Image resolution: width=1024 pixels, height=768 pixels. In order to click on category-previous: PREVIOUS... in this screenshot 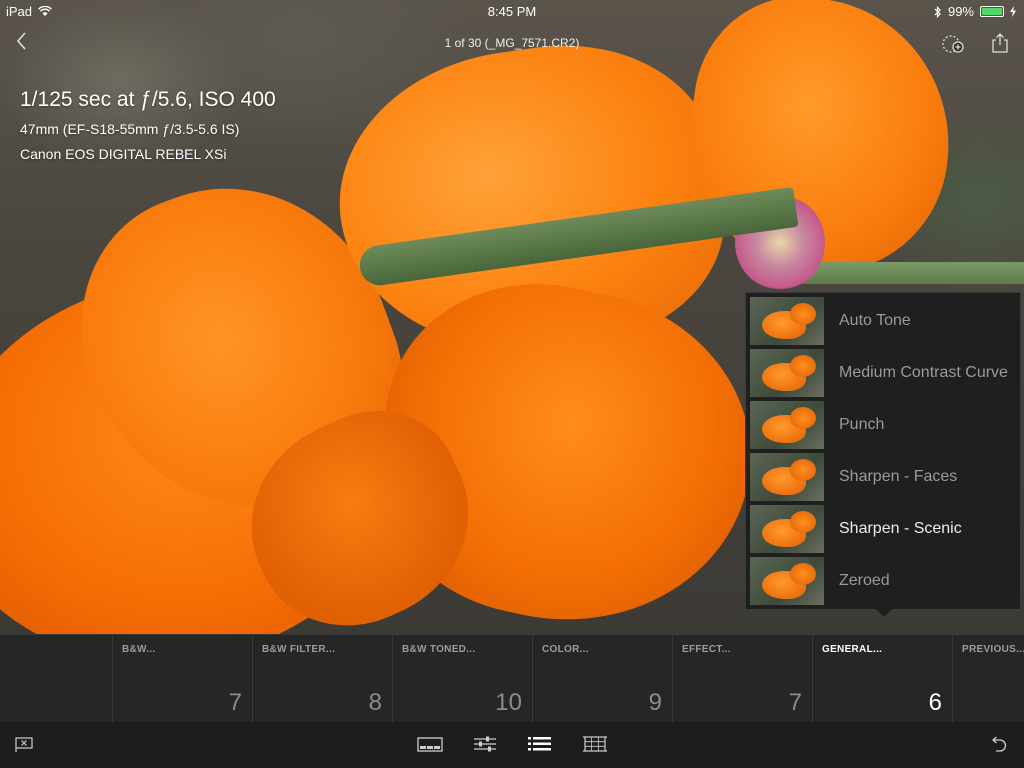, I will do `click(988, 679)`.